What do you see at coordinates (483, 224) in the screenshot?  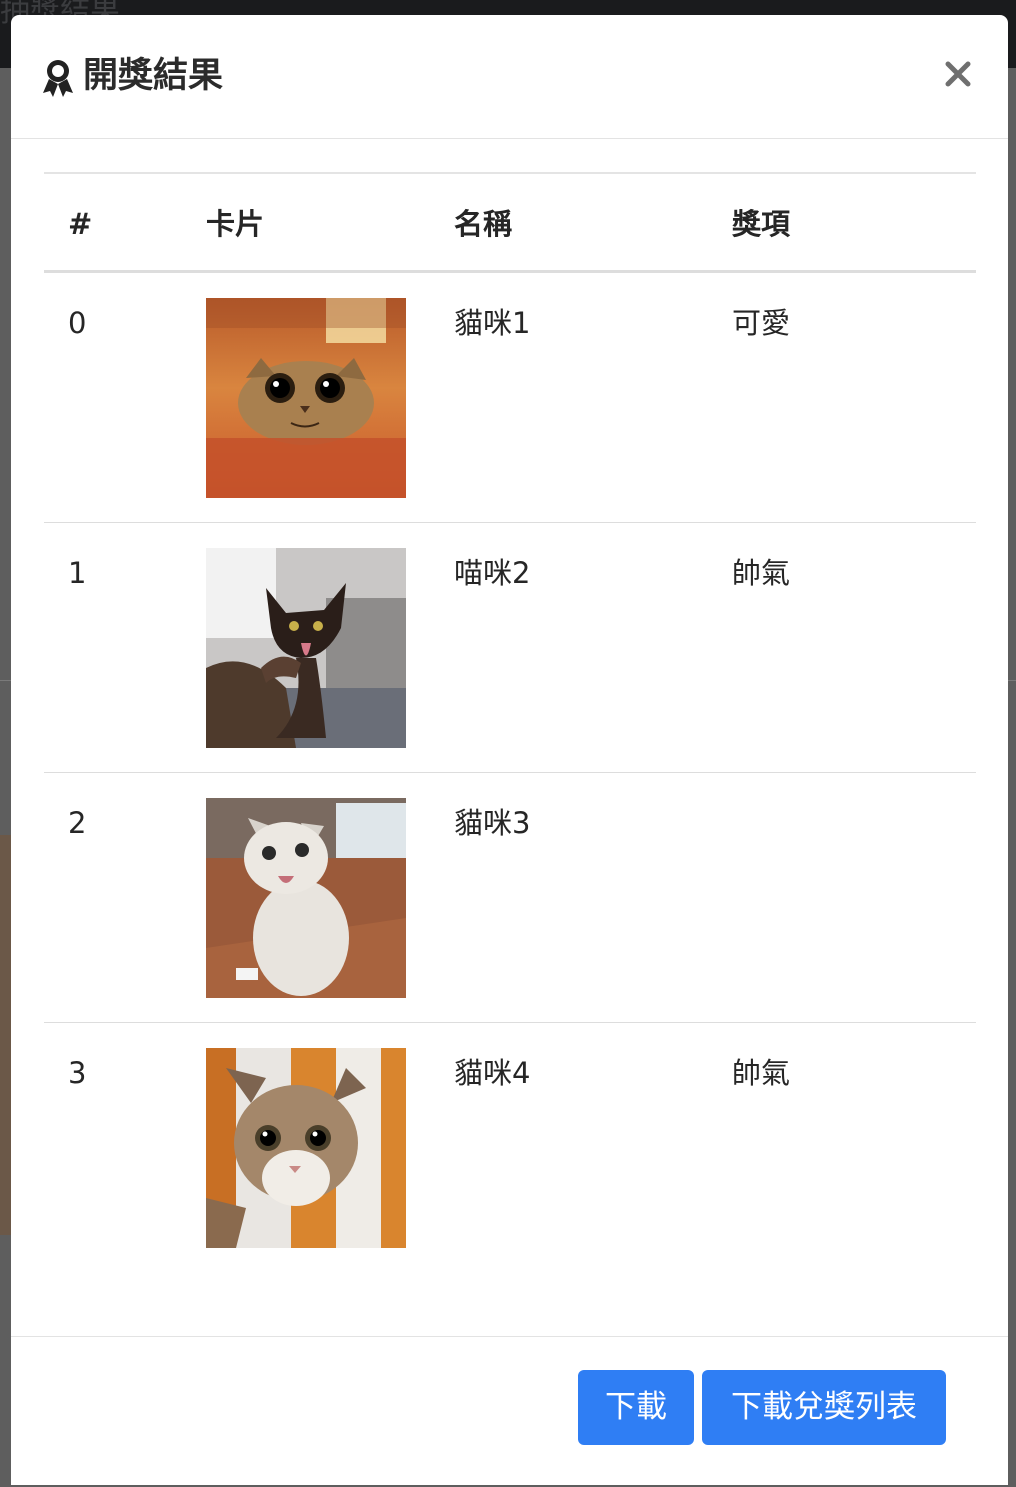 I see `header-name: 名稱` at bounding box center [483, 224].